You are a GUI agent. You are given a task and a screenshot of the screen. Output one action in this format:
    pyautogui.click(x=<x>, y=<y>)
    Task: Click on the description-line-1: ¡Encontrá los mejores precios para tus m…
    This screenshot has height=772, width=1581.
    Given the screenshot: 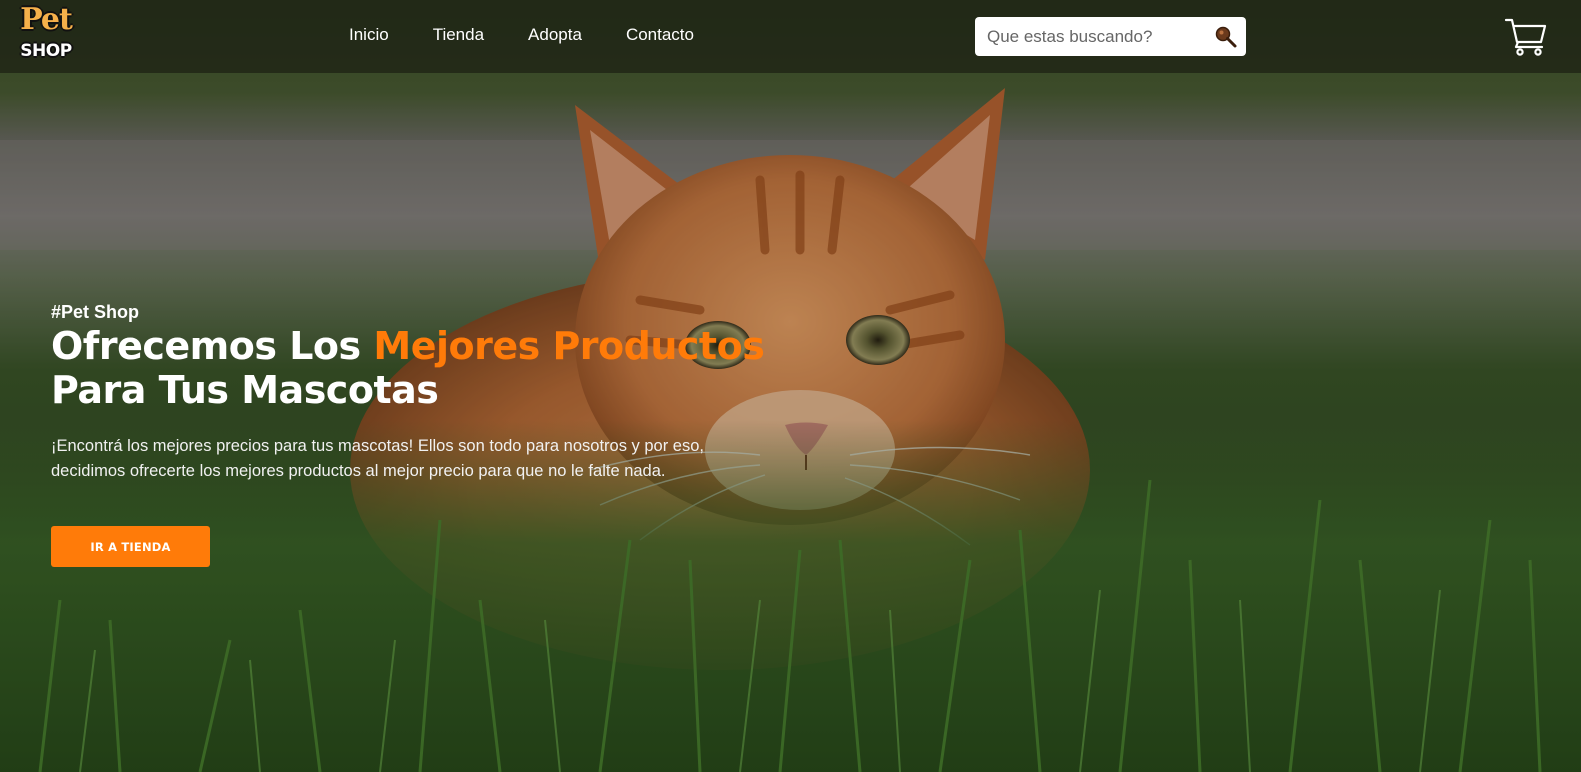 What is the action you would take?
    pyautogui.click(x=377, y=446)
    